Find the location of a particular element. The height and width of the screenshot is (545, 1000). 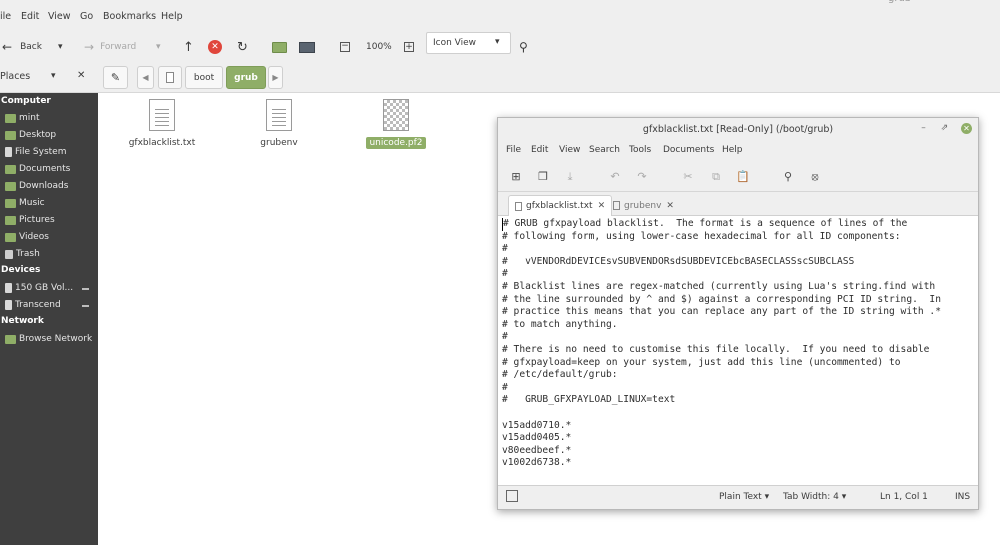

language-selector: Plain Text ▾ is located at coordinates (744, 497).